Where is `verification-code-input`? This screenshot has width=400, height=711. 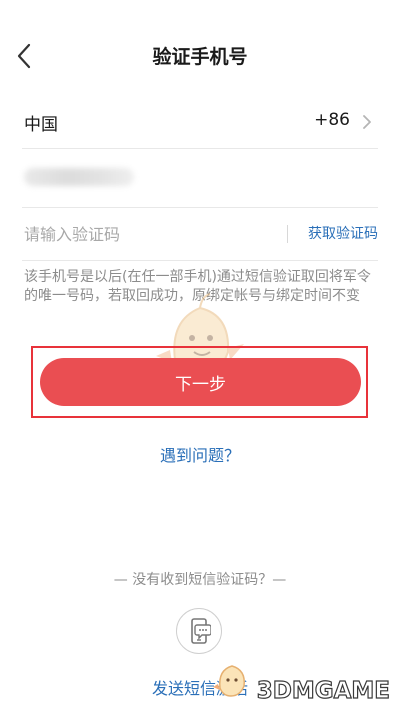 verification-code-input is located at coordinates (143, 234).